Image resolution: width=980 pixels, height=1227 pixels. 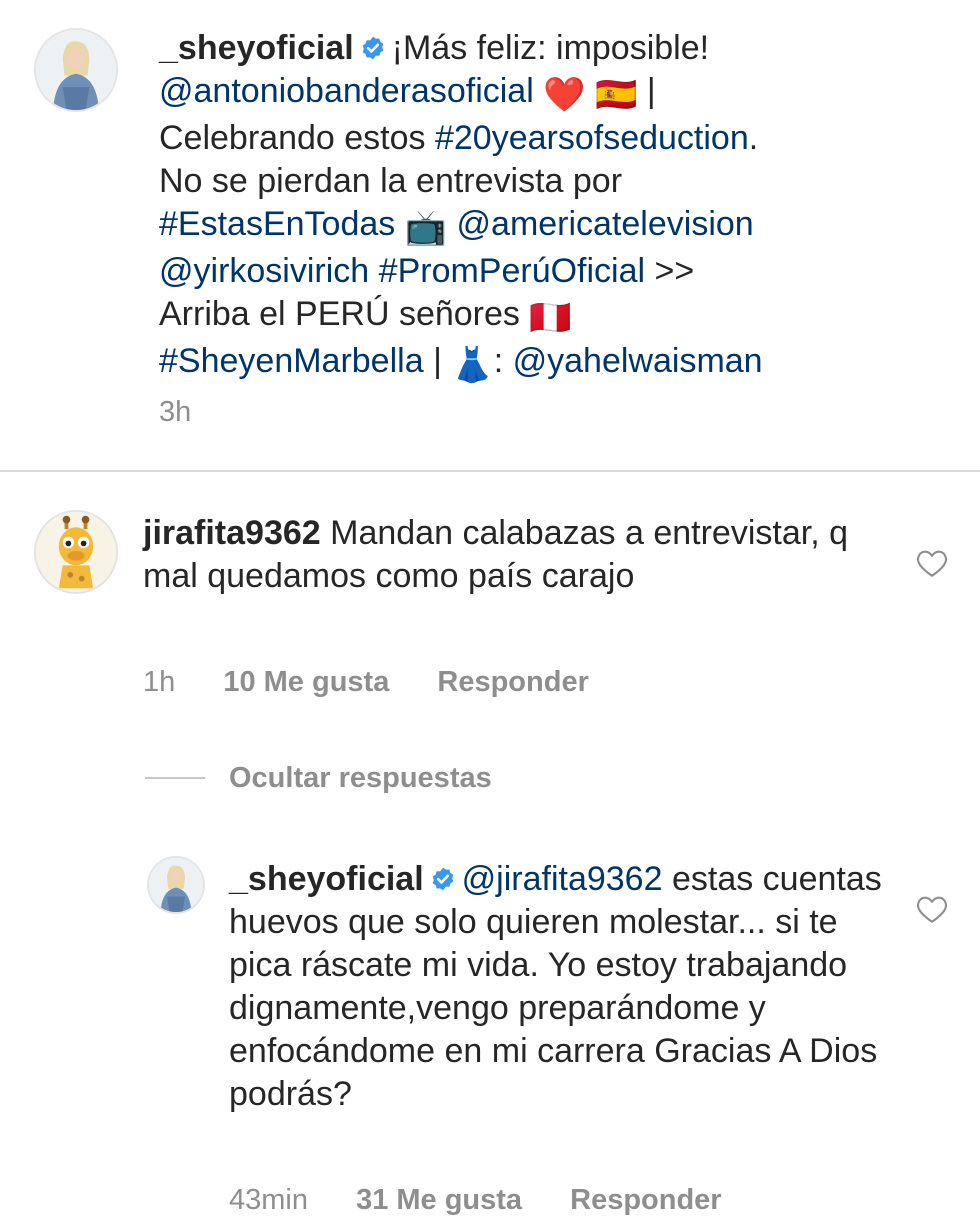 I want to click on reply-reply-button: Responder, so click(x=645, y=1200).